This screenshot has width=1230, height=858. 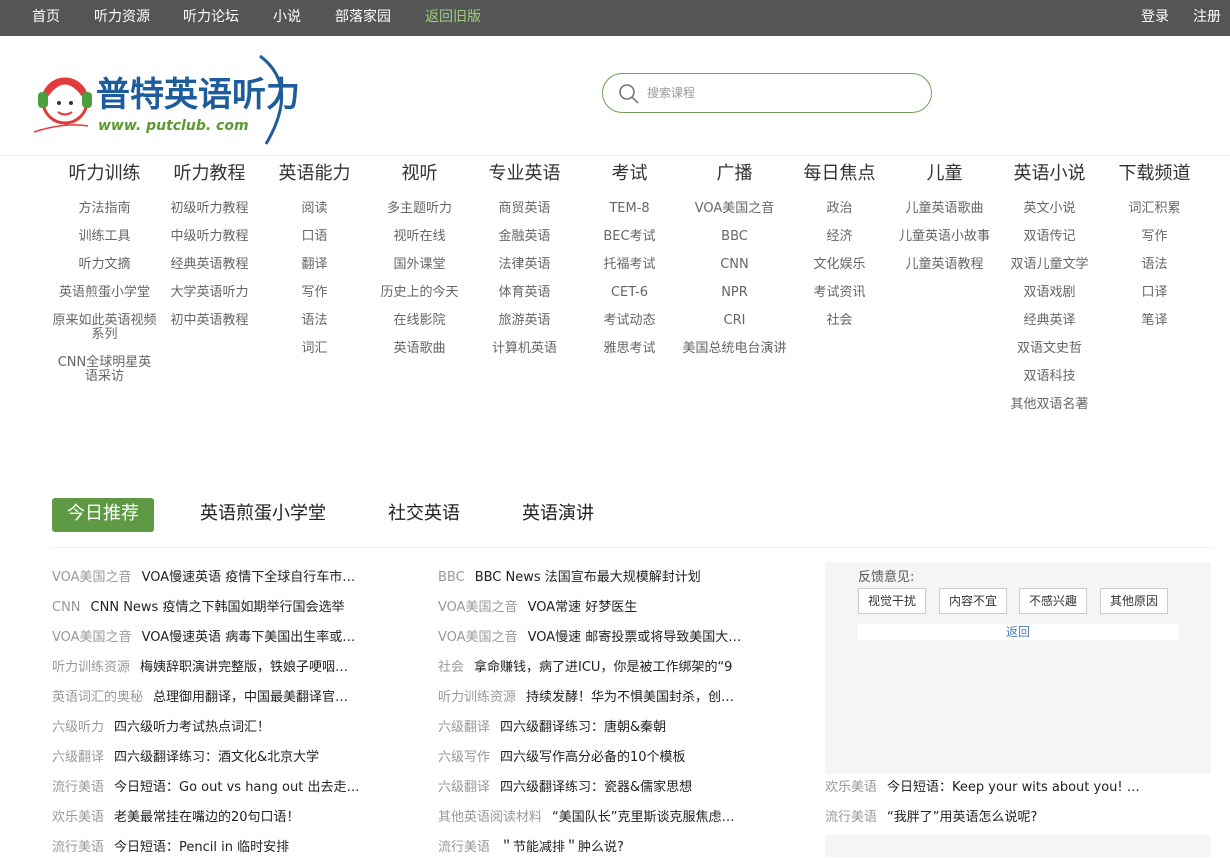 I want to click on nav-item: TEM-8, so click(x=629, y=216).